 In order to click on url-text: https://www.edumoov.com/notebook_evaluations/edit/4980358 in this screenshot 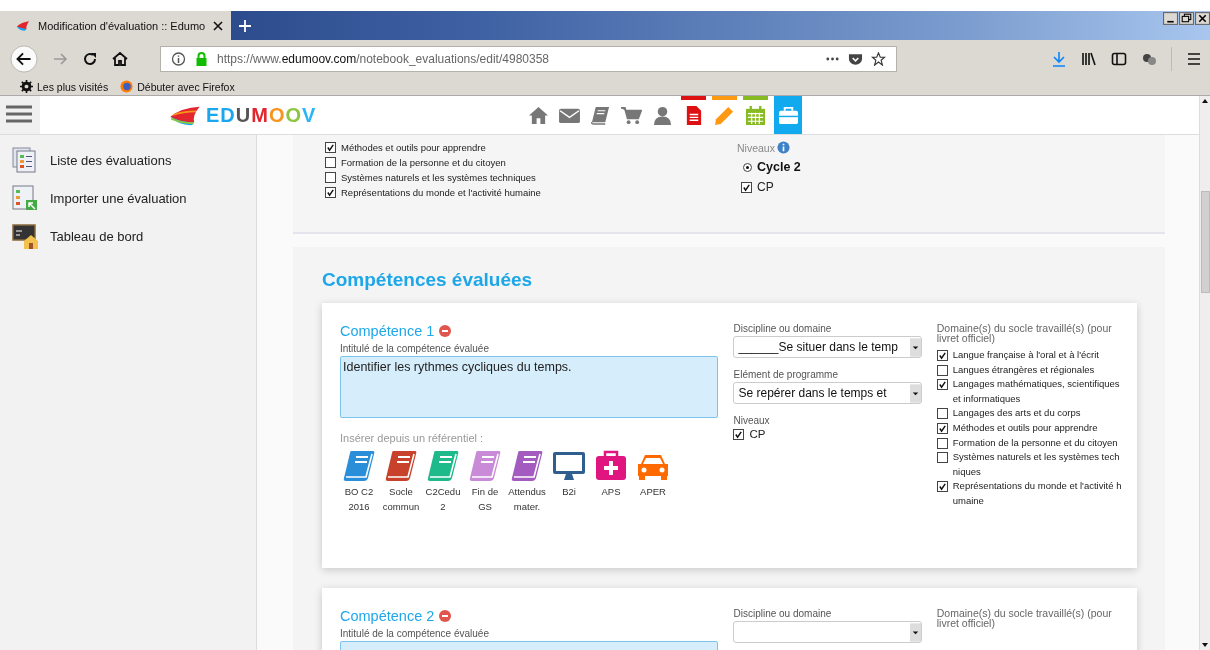, I will do `click(383, 59)`.